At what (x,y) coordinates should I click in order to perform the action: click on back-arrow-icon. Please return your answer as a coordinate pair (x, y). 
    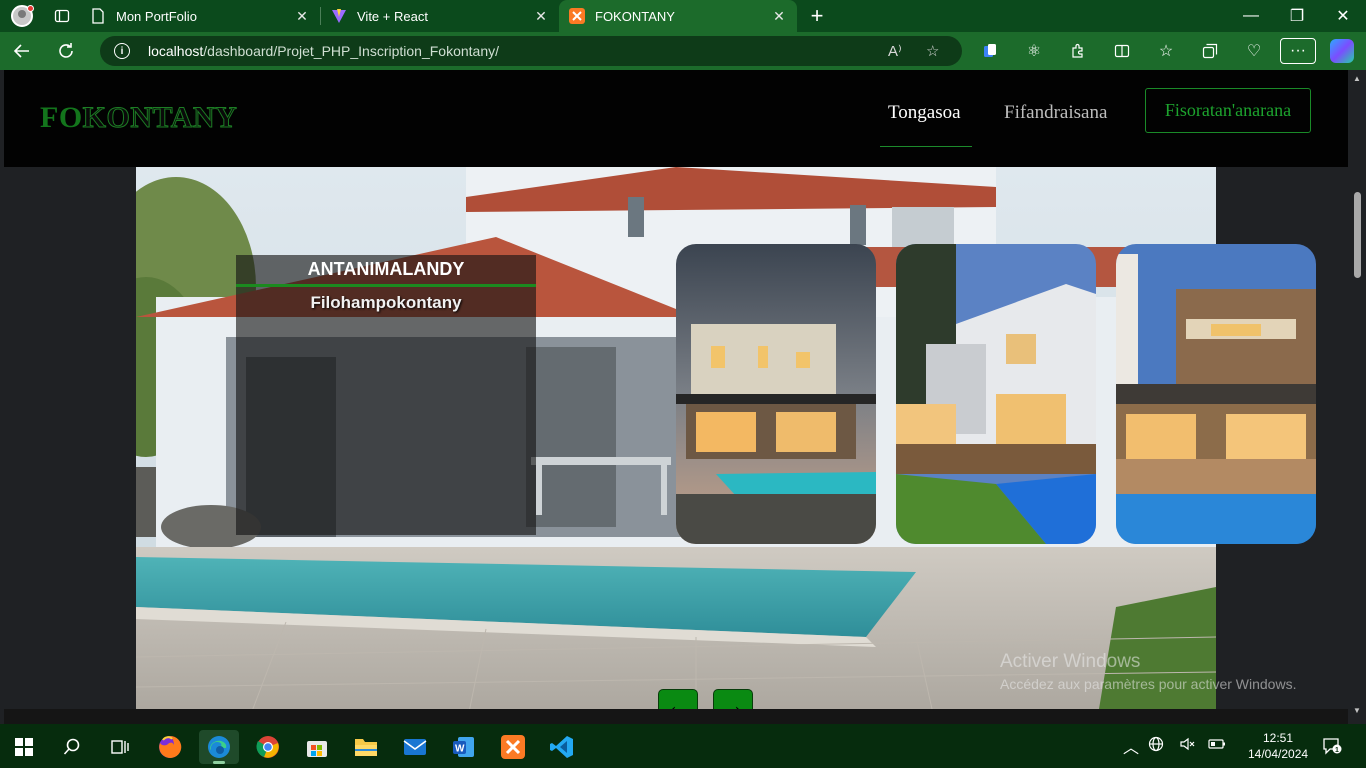
    Looking at the image, I should click on (21, 51).